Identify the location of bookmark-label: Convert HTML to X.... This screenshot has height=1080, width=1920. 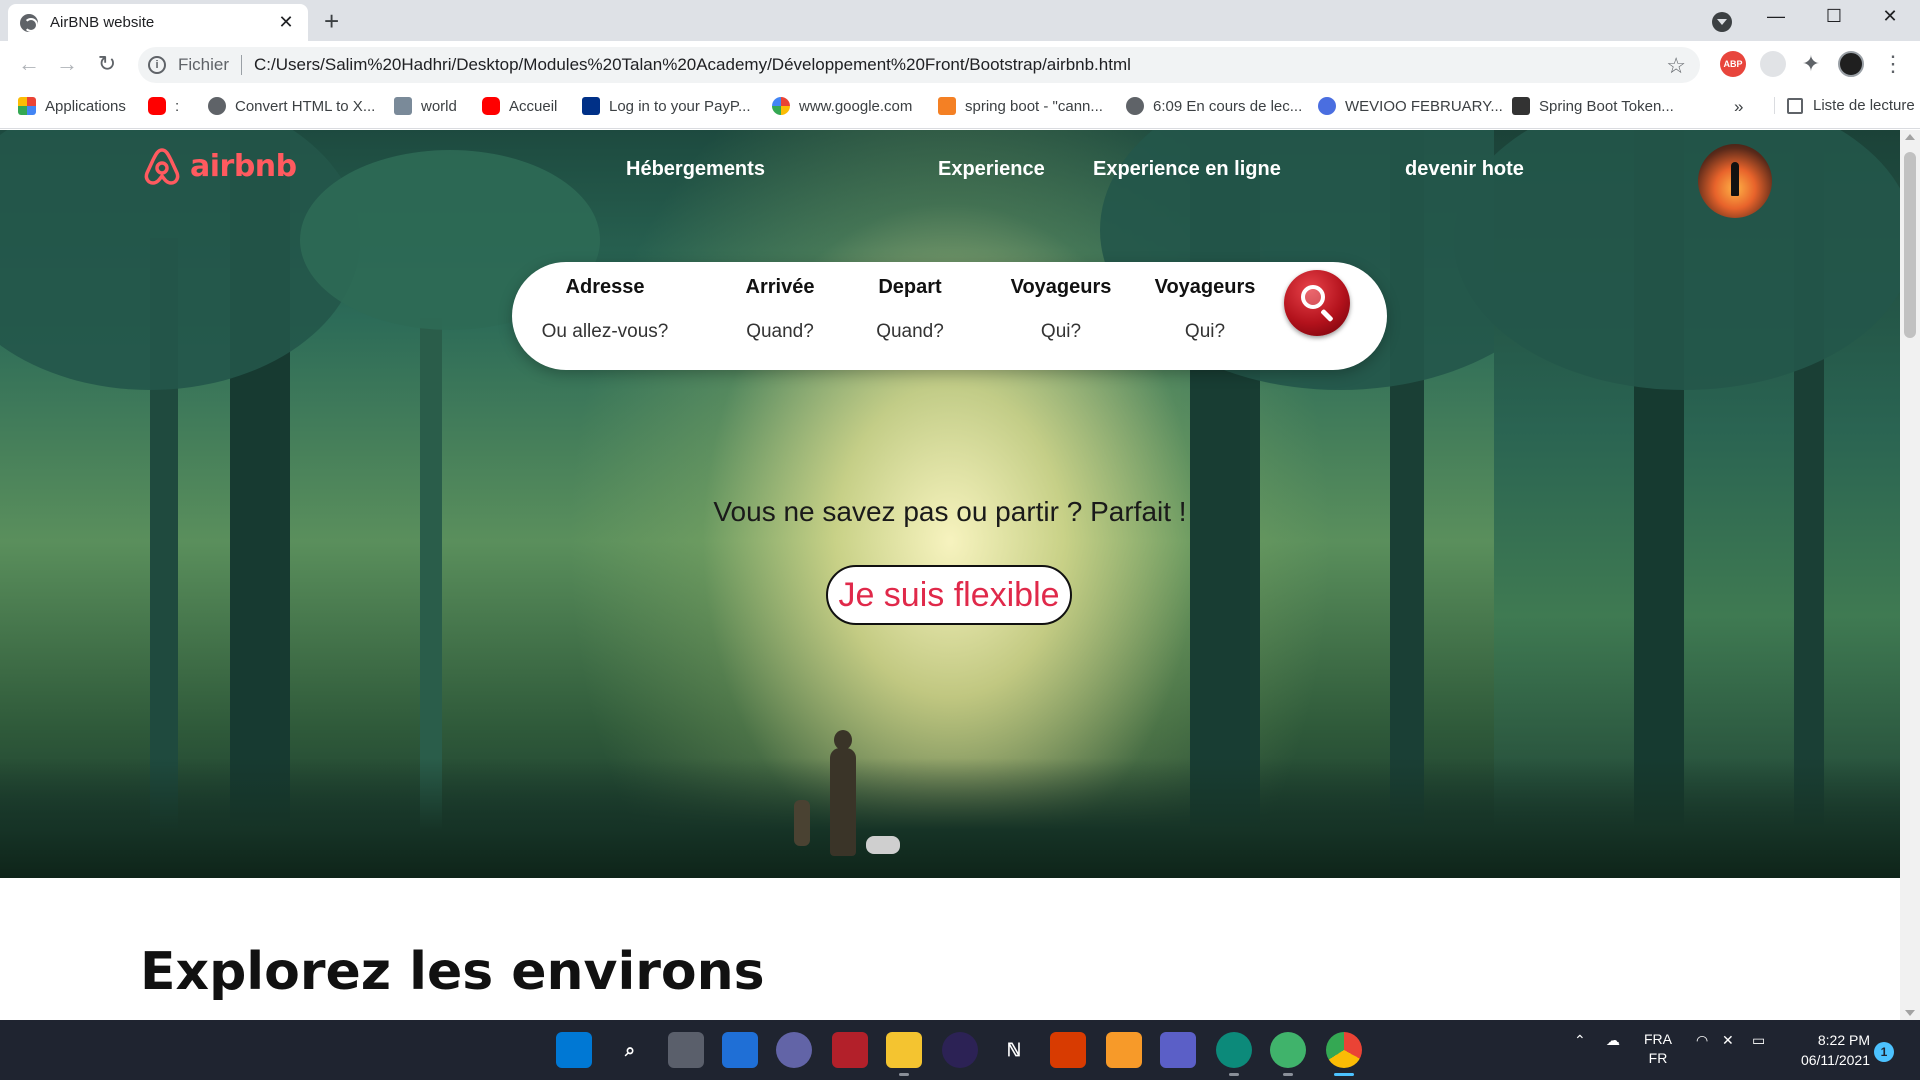
(305, 106).